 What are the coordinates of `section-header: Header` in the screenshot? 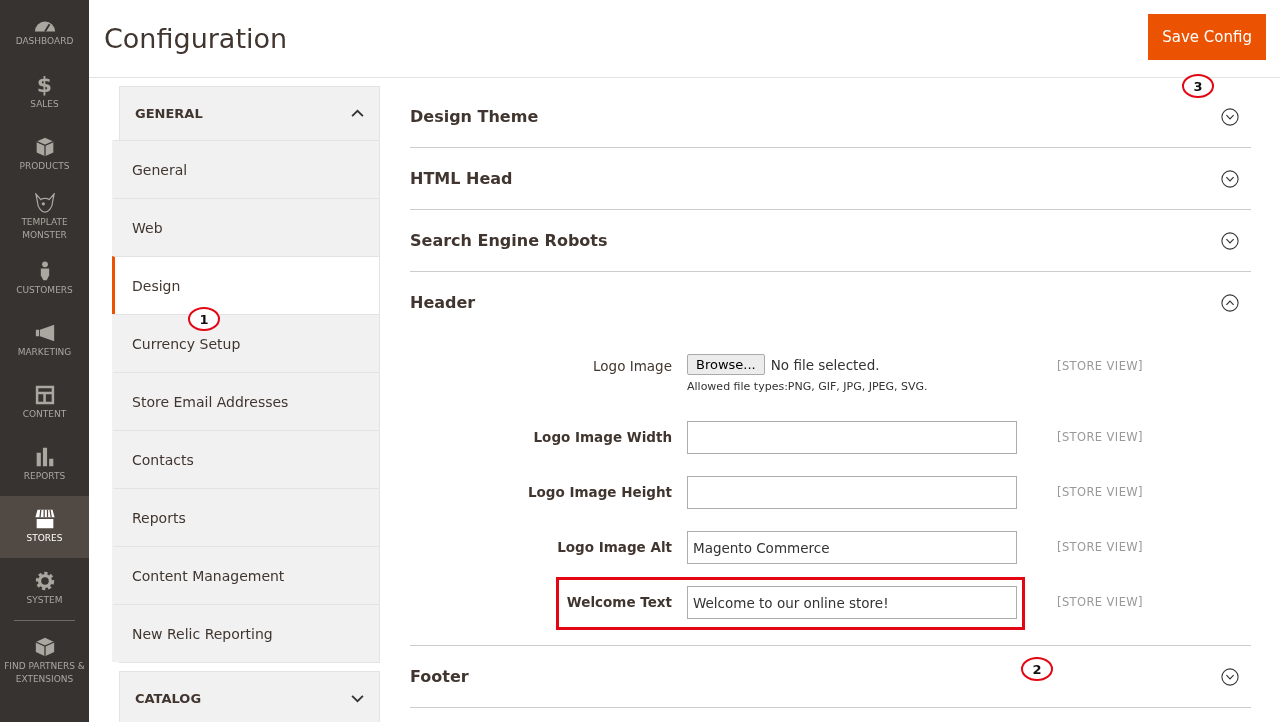 It's located at (830, 302).